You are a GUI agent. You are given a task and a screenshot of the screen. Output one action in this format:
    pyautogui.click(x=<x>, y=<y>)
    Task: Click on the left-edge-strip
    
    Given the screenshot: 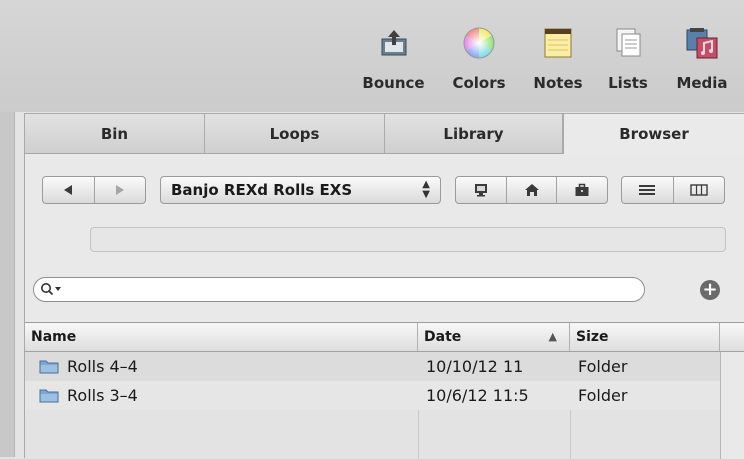 What is the action you would take?
    pyautogui.click(x=7, y=284)
    